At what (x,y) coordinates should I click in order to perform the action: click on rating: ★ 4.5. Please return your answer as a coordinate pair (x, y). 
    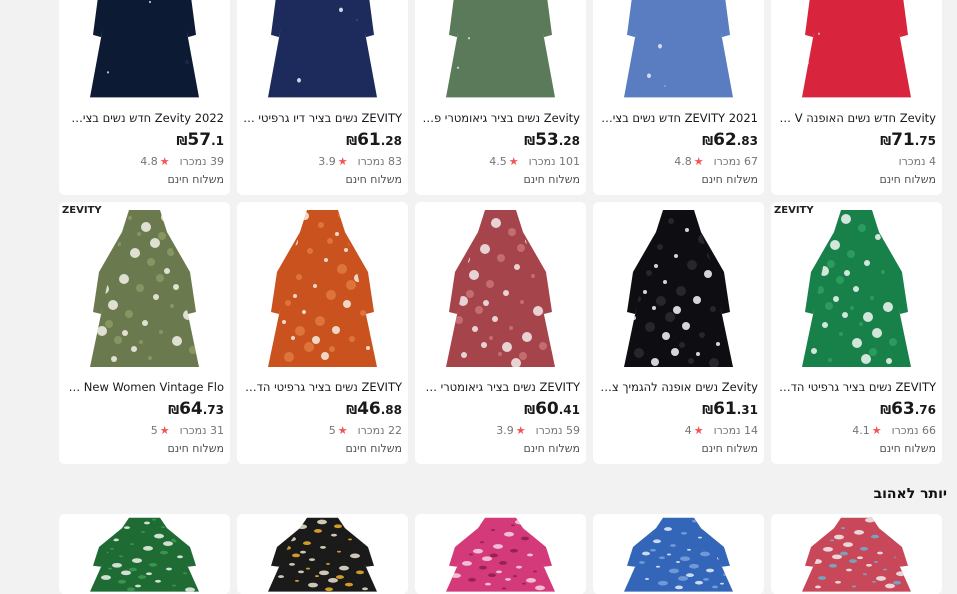
    Looking at the image, I should click on (503, 161).